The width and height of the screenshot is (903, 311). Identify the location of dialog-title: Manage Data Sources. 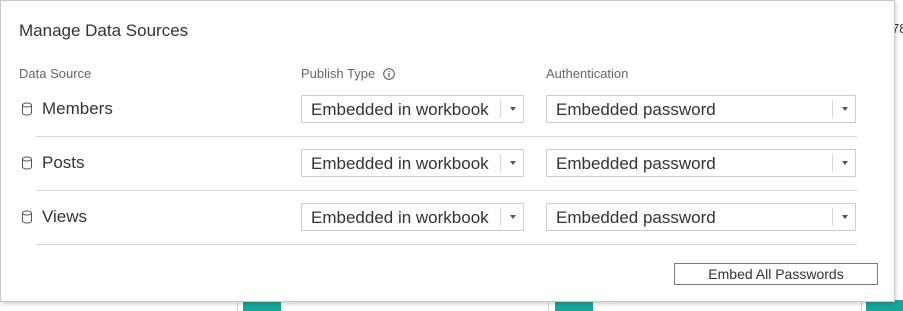
(104, 30).